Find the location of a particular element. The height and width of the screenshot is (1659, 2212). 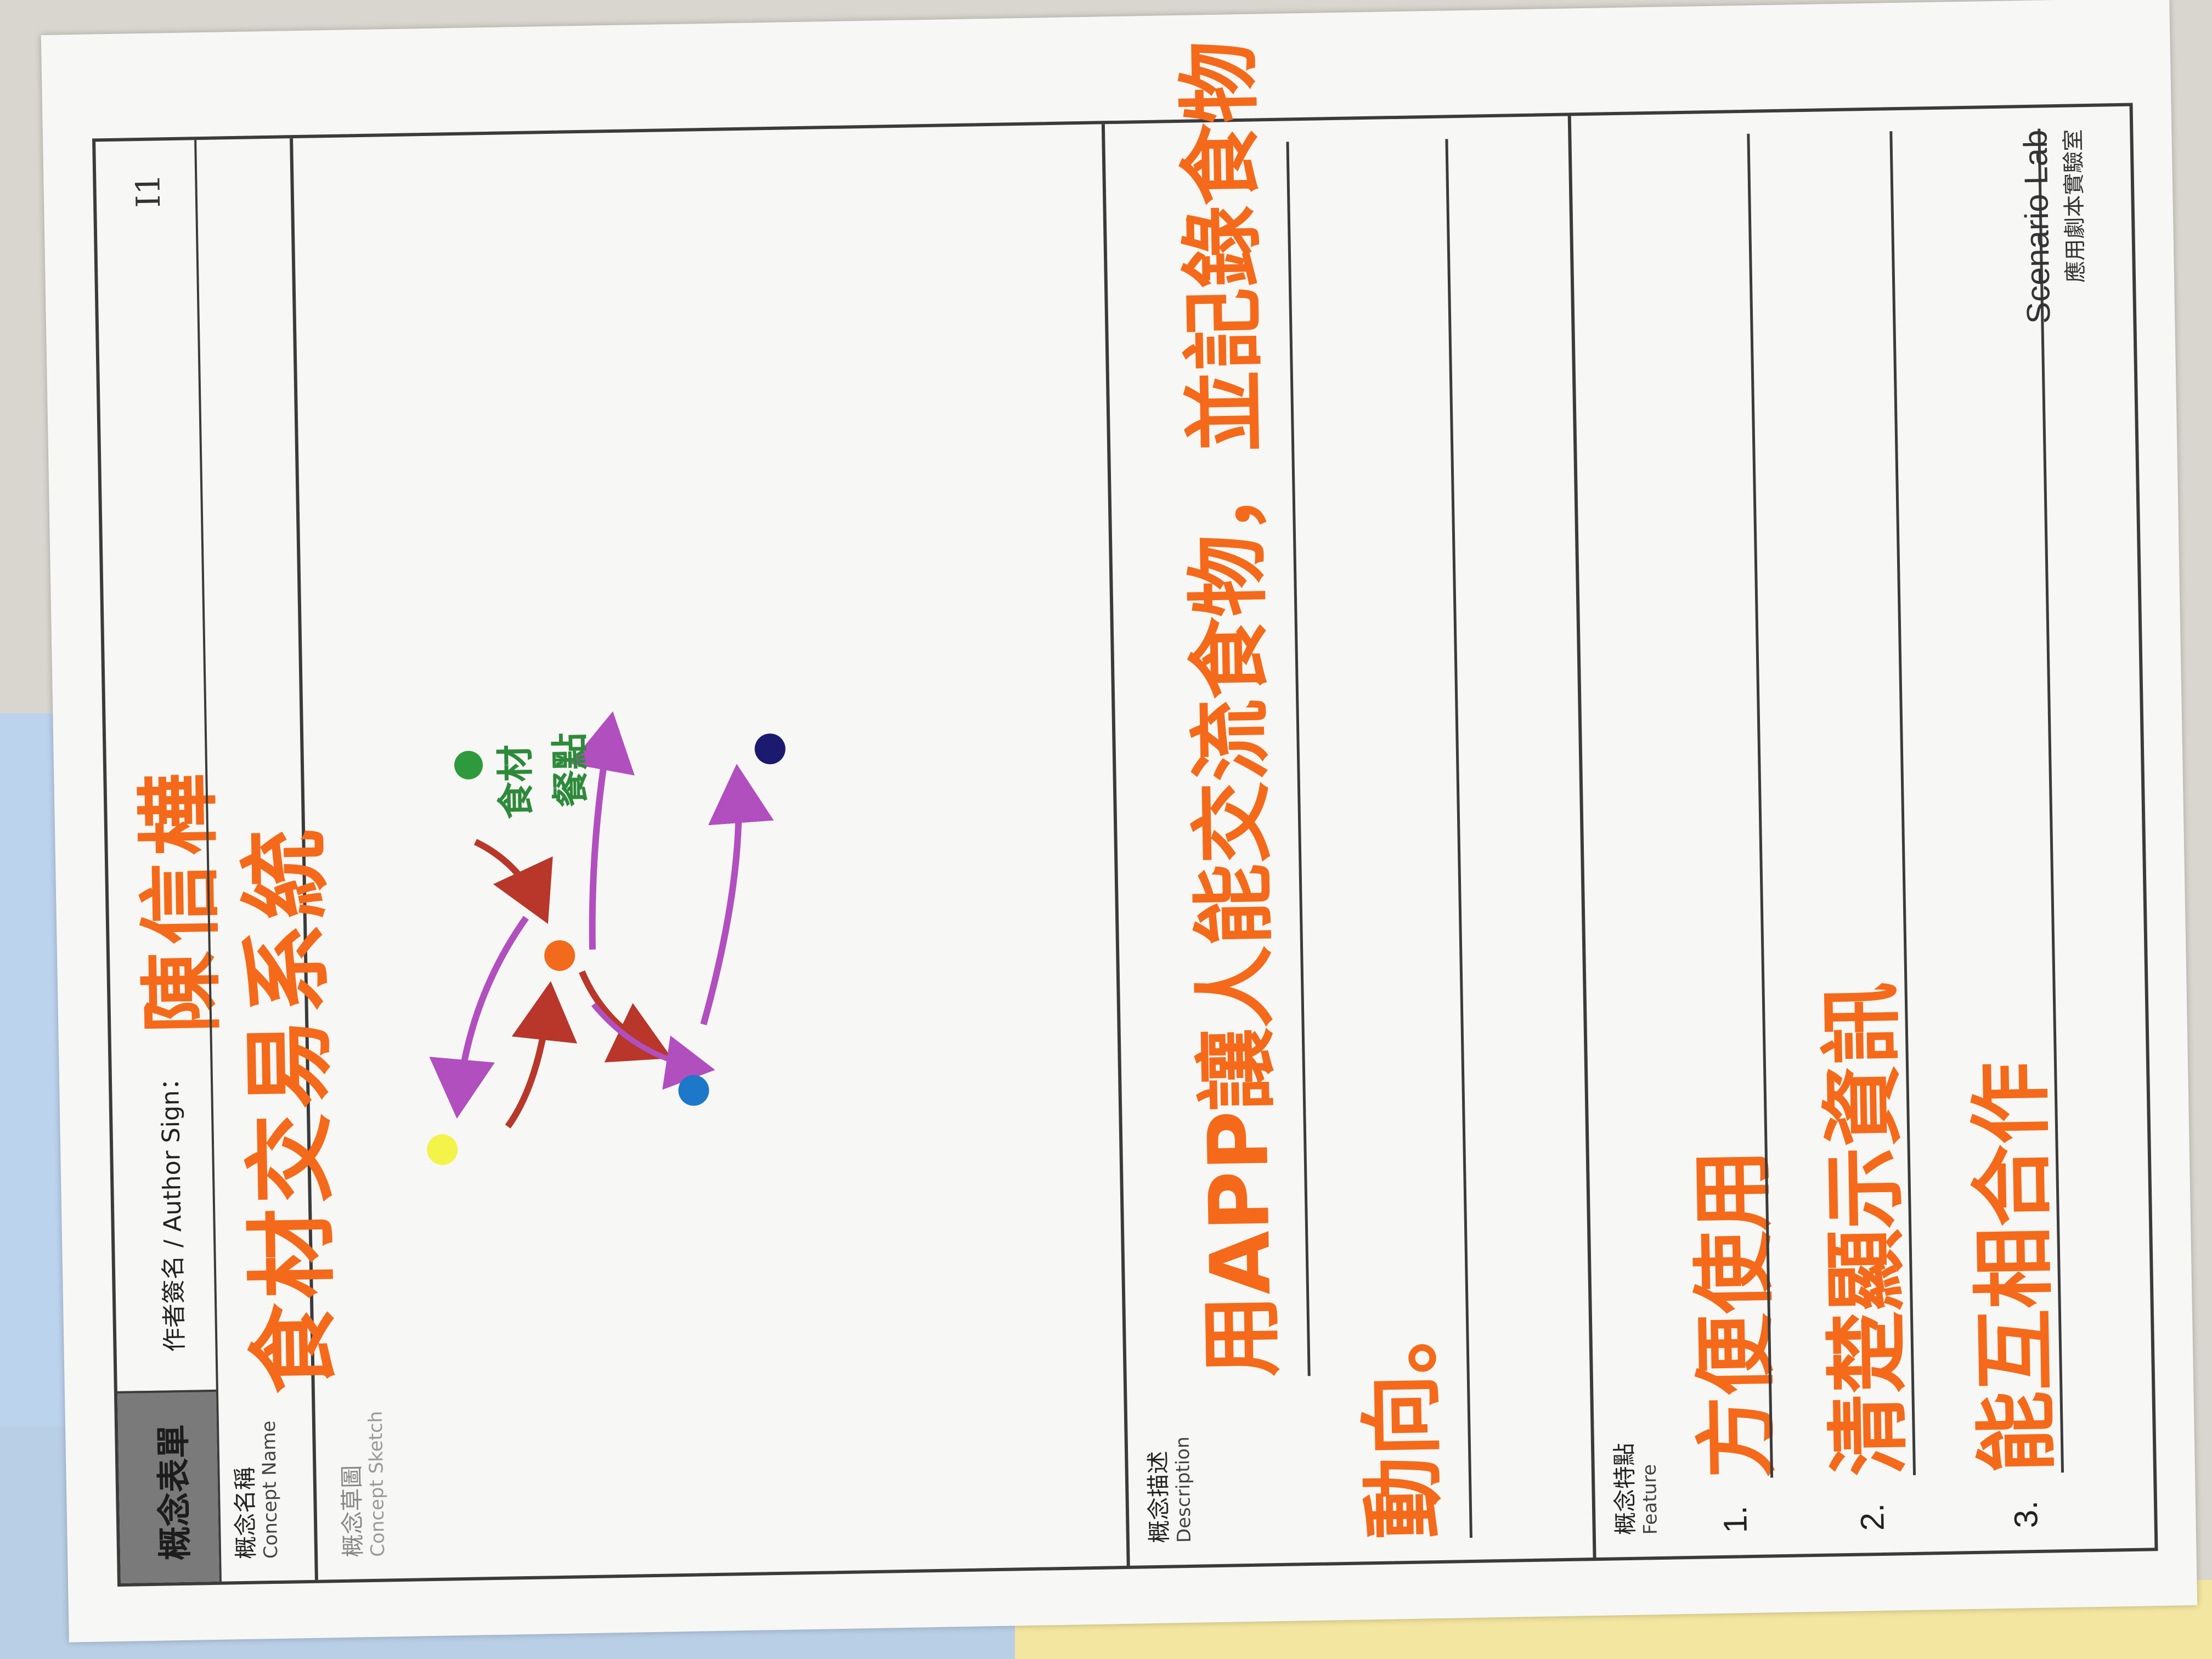

sketch-note-meeting-point: 餐點 is located at coordinates (572, 770).